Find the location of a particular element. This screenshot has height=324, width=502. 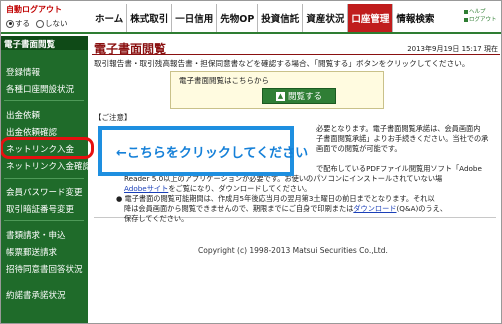

highlight-oval is located at coordinates (47, 148).